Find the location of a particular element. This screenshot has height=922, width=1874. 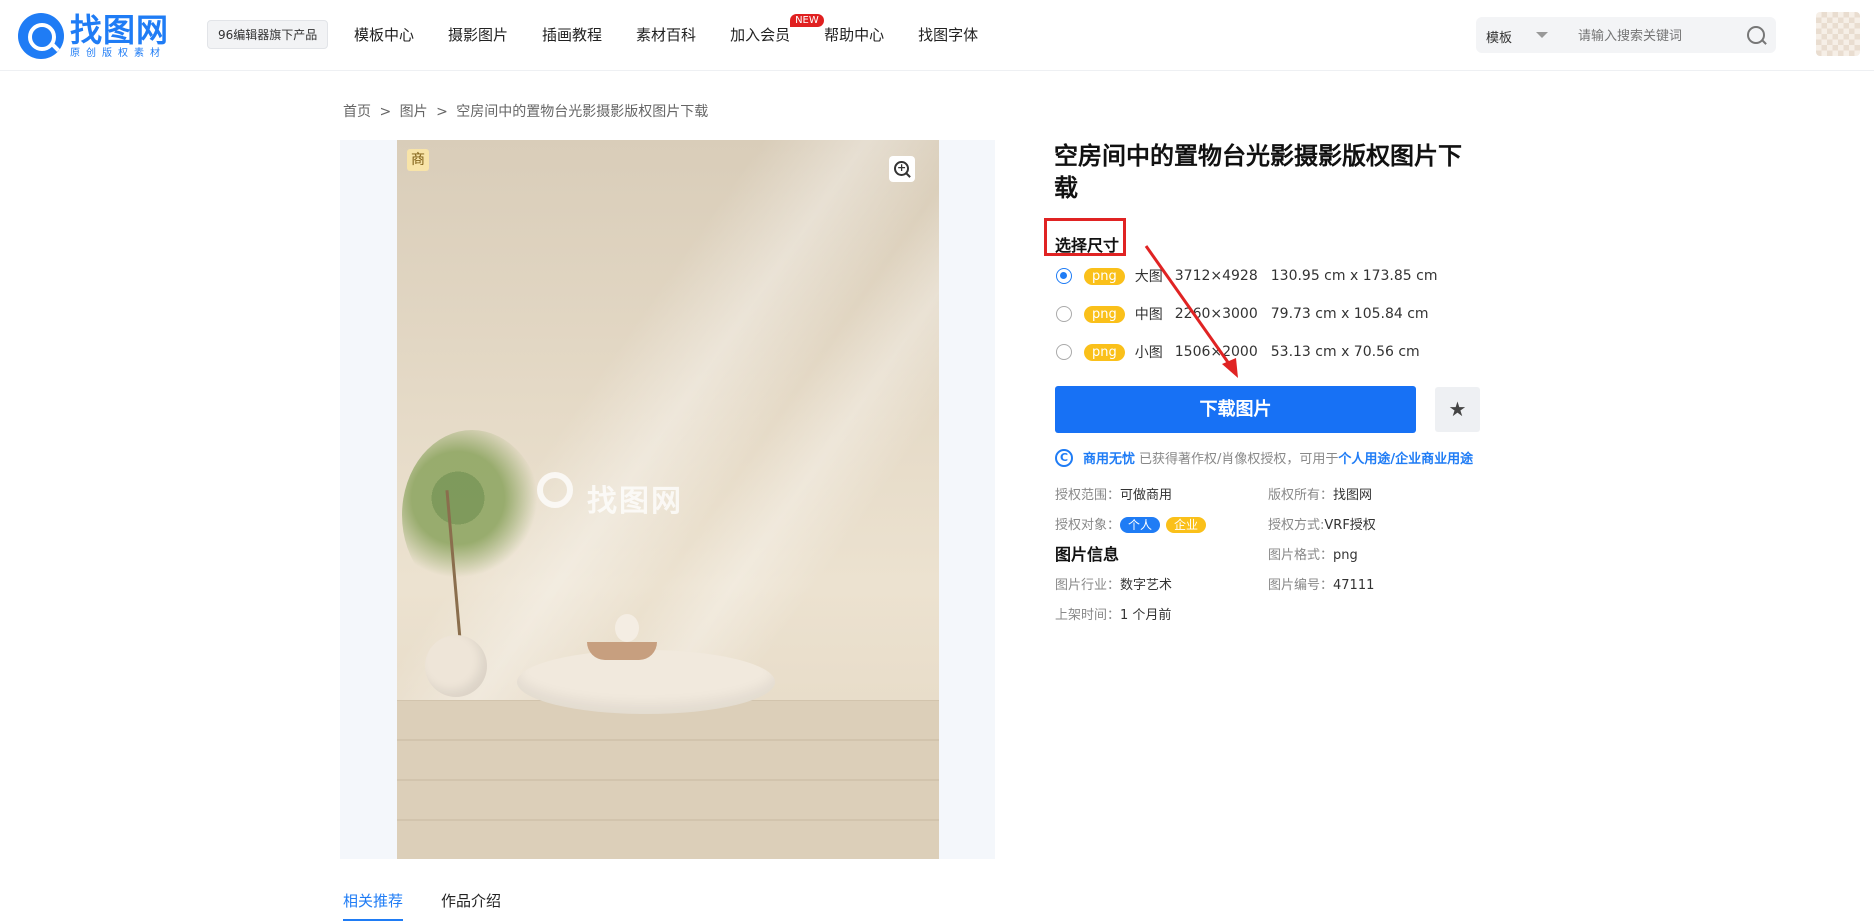

info-scope: 授权范围：可做商用 is located at coordinates (1113, 493).